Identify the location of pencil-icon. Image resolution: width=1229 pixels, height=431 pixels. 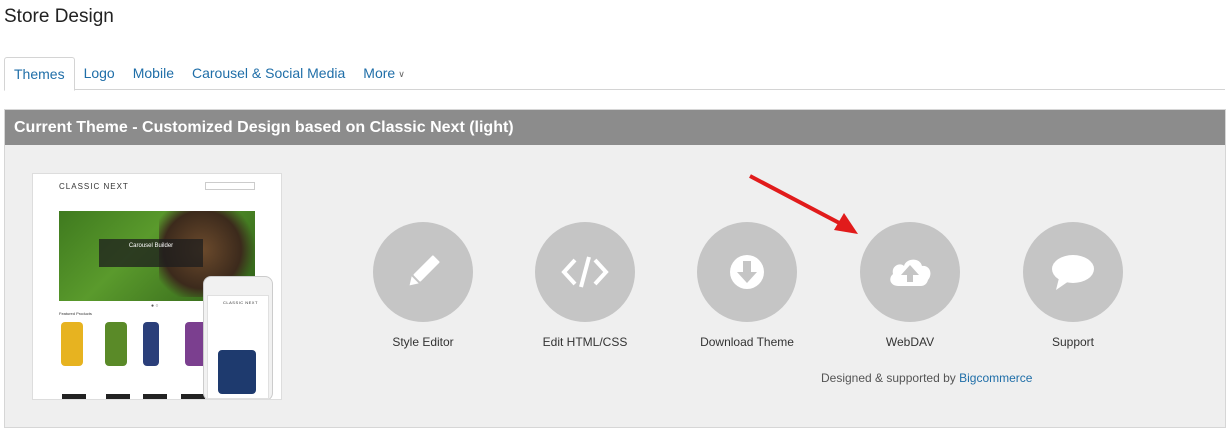
(423, 272).